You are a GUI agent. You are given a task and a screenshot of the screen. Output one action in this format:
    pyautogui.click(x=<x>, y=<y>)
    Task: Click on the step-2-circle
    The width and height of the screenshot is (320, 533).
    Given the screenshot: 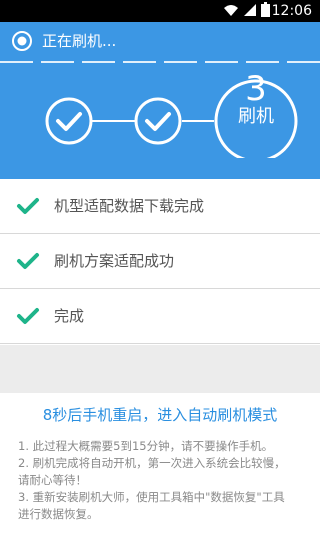 What is the action you would take?
    pyautogui.click(x=158, y=121)
    